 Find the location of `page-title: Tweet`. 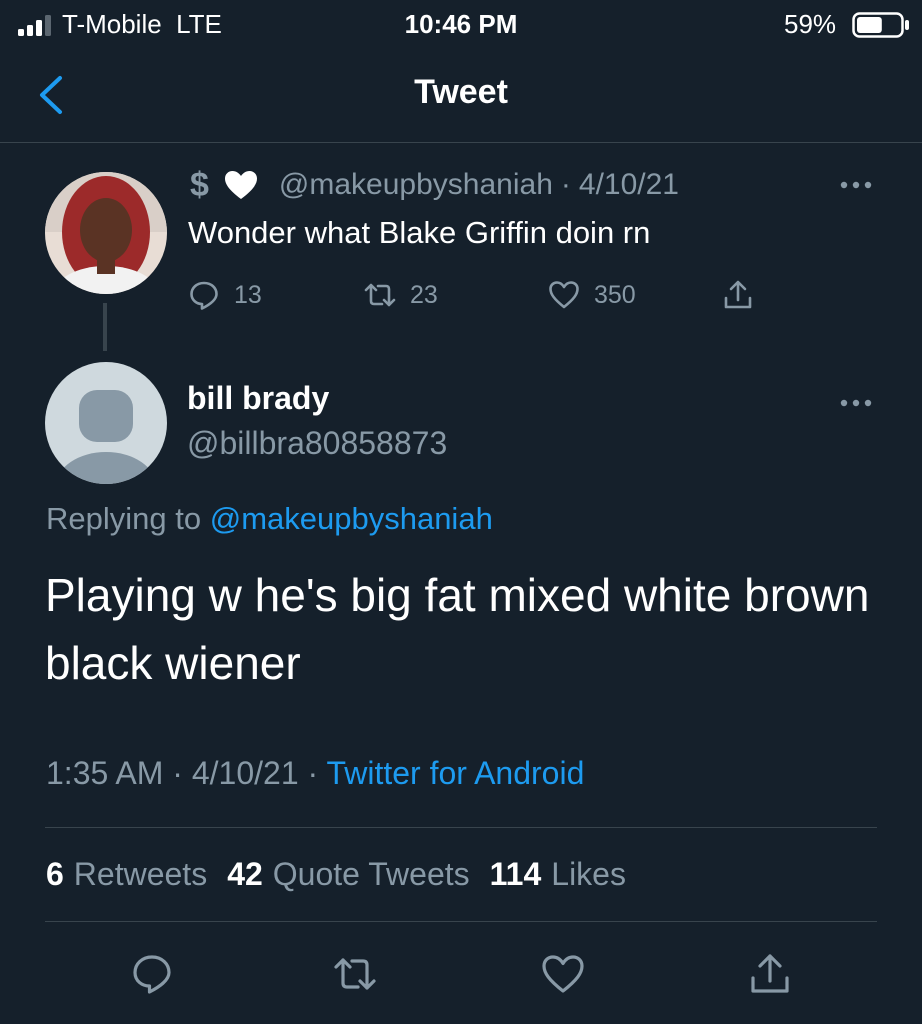

page-title: Tweet is located at coordinates (461, 92).